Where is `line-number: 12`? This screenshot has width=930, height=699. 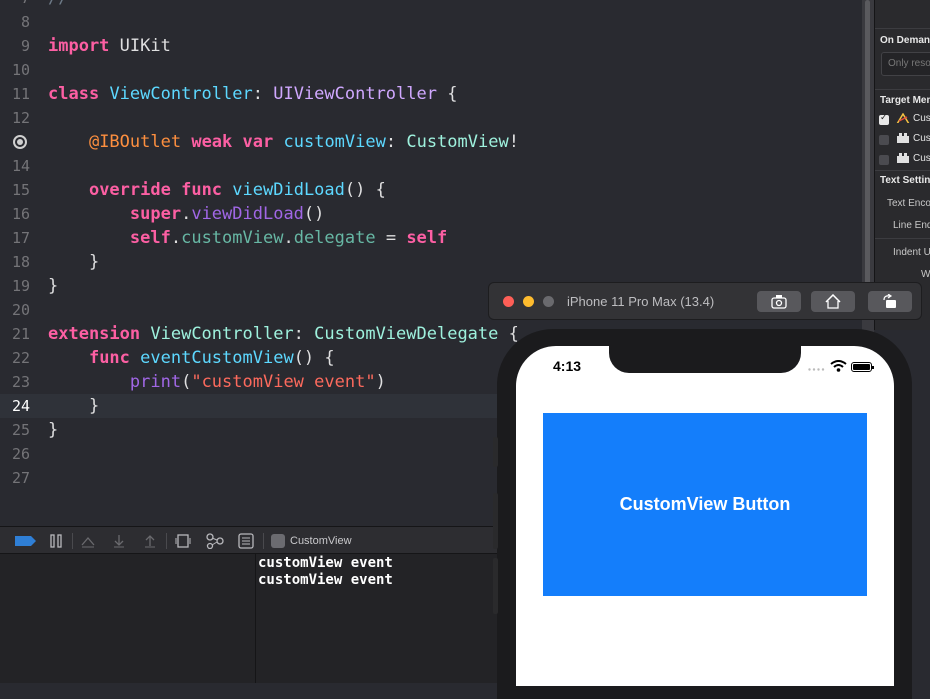
line-number: 12 is located at coordinates (15, 118).